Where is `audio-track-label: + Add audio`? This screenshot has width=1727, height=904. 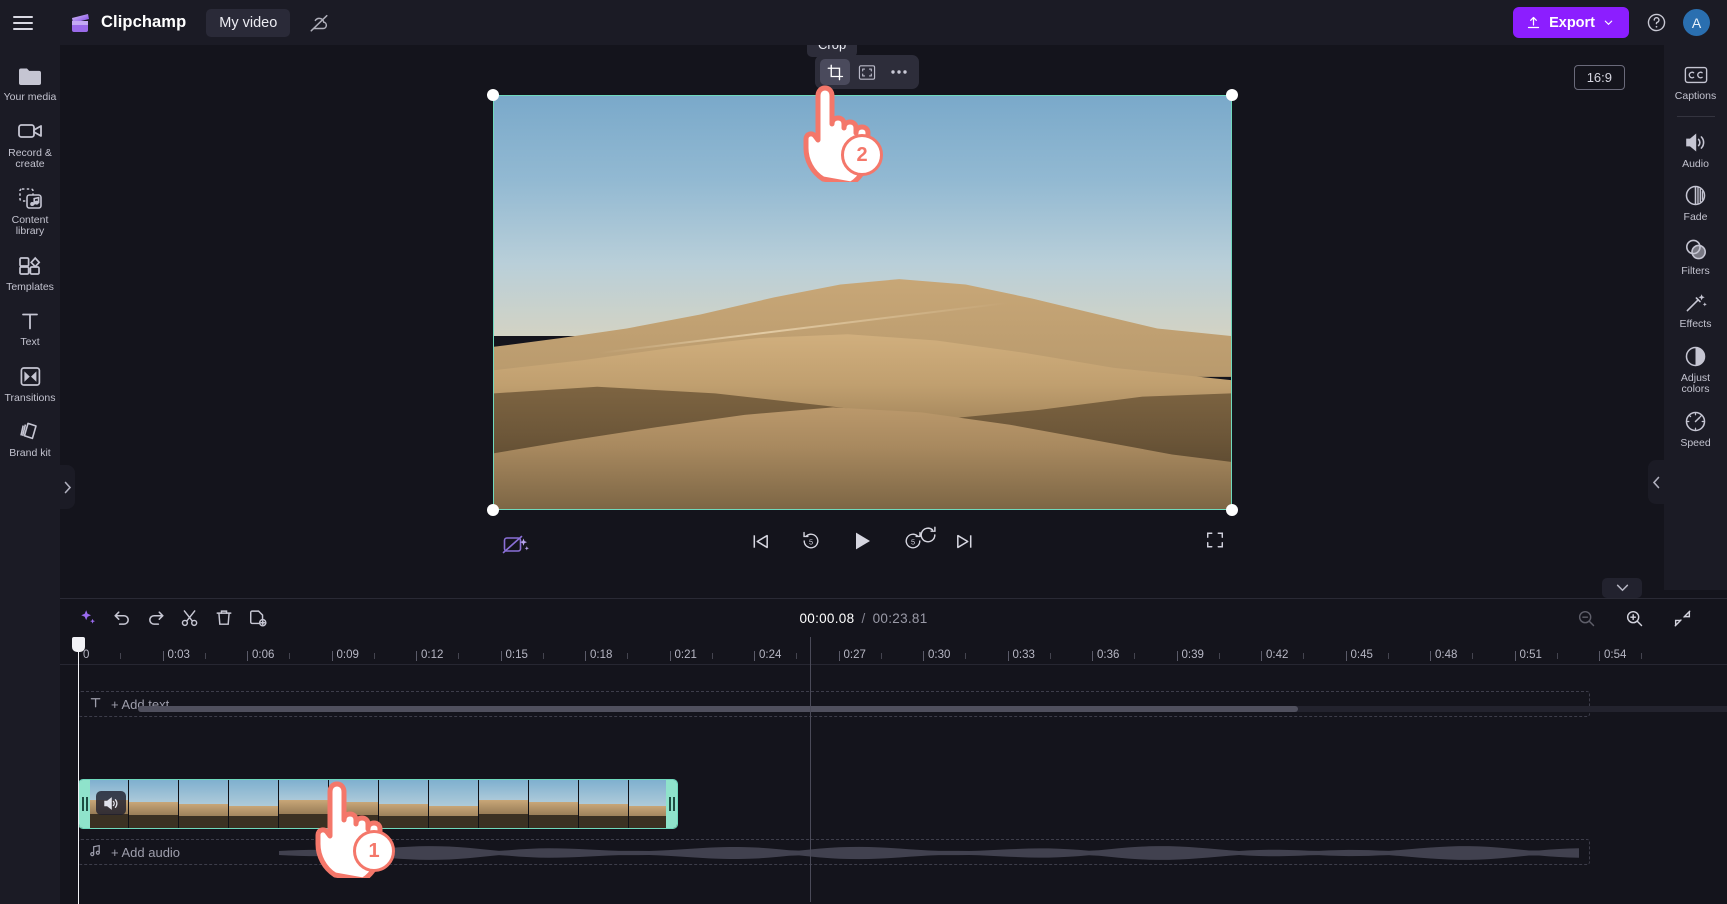 audio-track-label: + Add audio is located at coordinates (146, 852).